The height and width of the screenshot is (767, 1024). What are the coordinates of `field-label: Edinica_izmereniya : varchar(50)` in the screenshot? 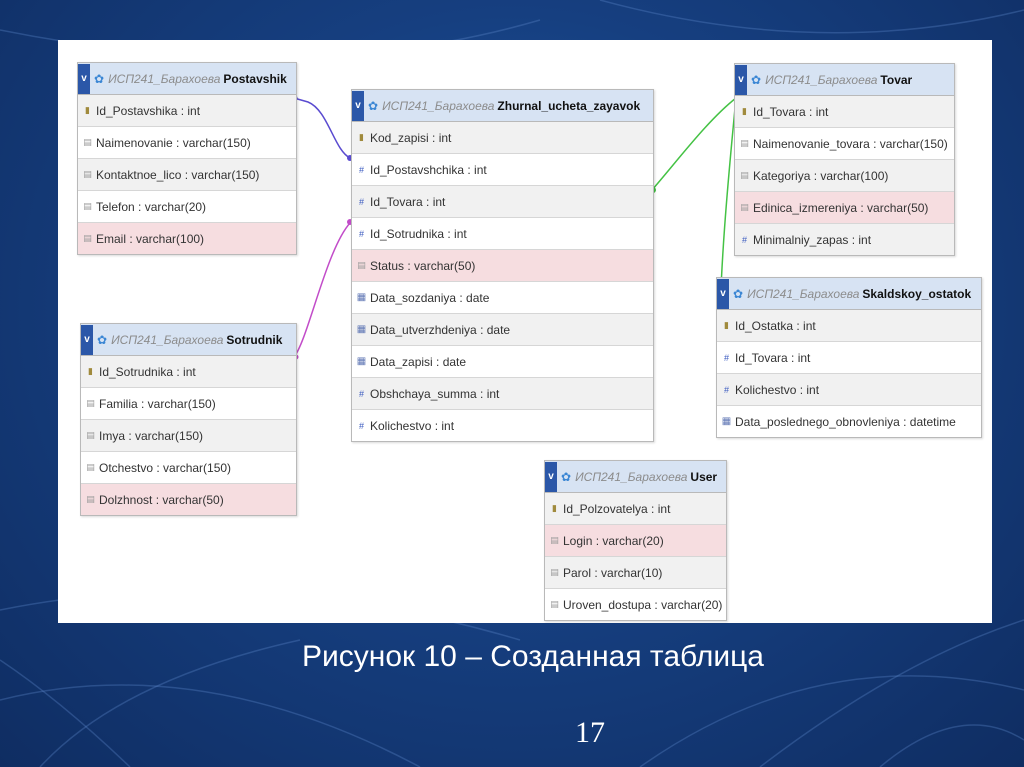 It's located at (841, 207).